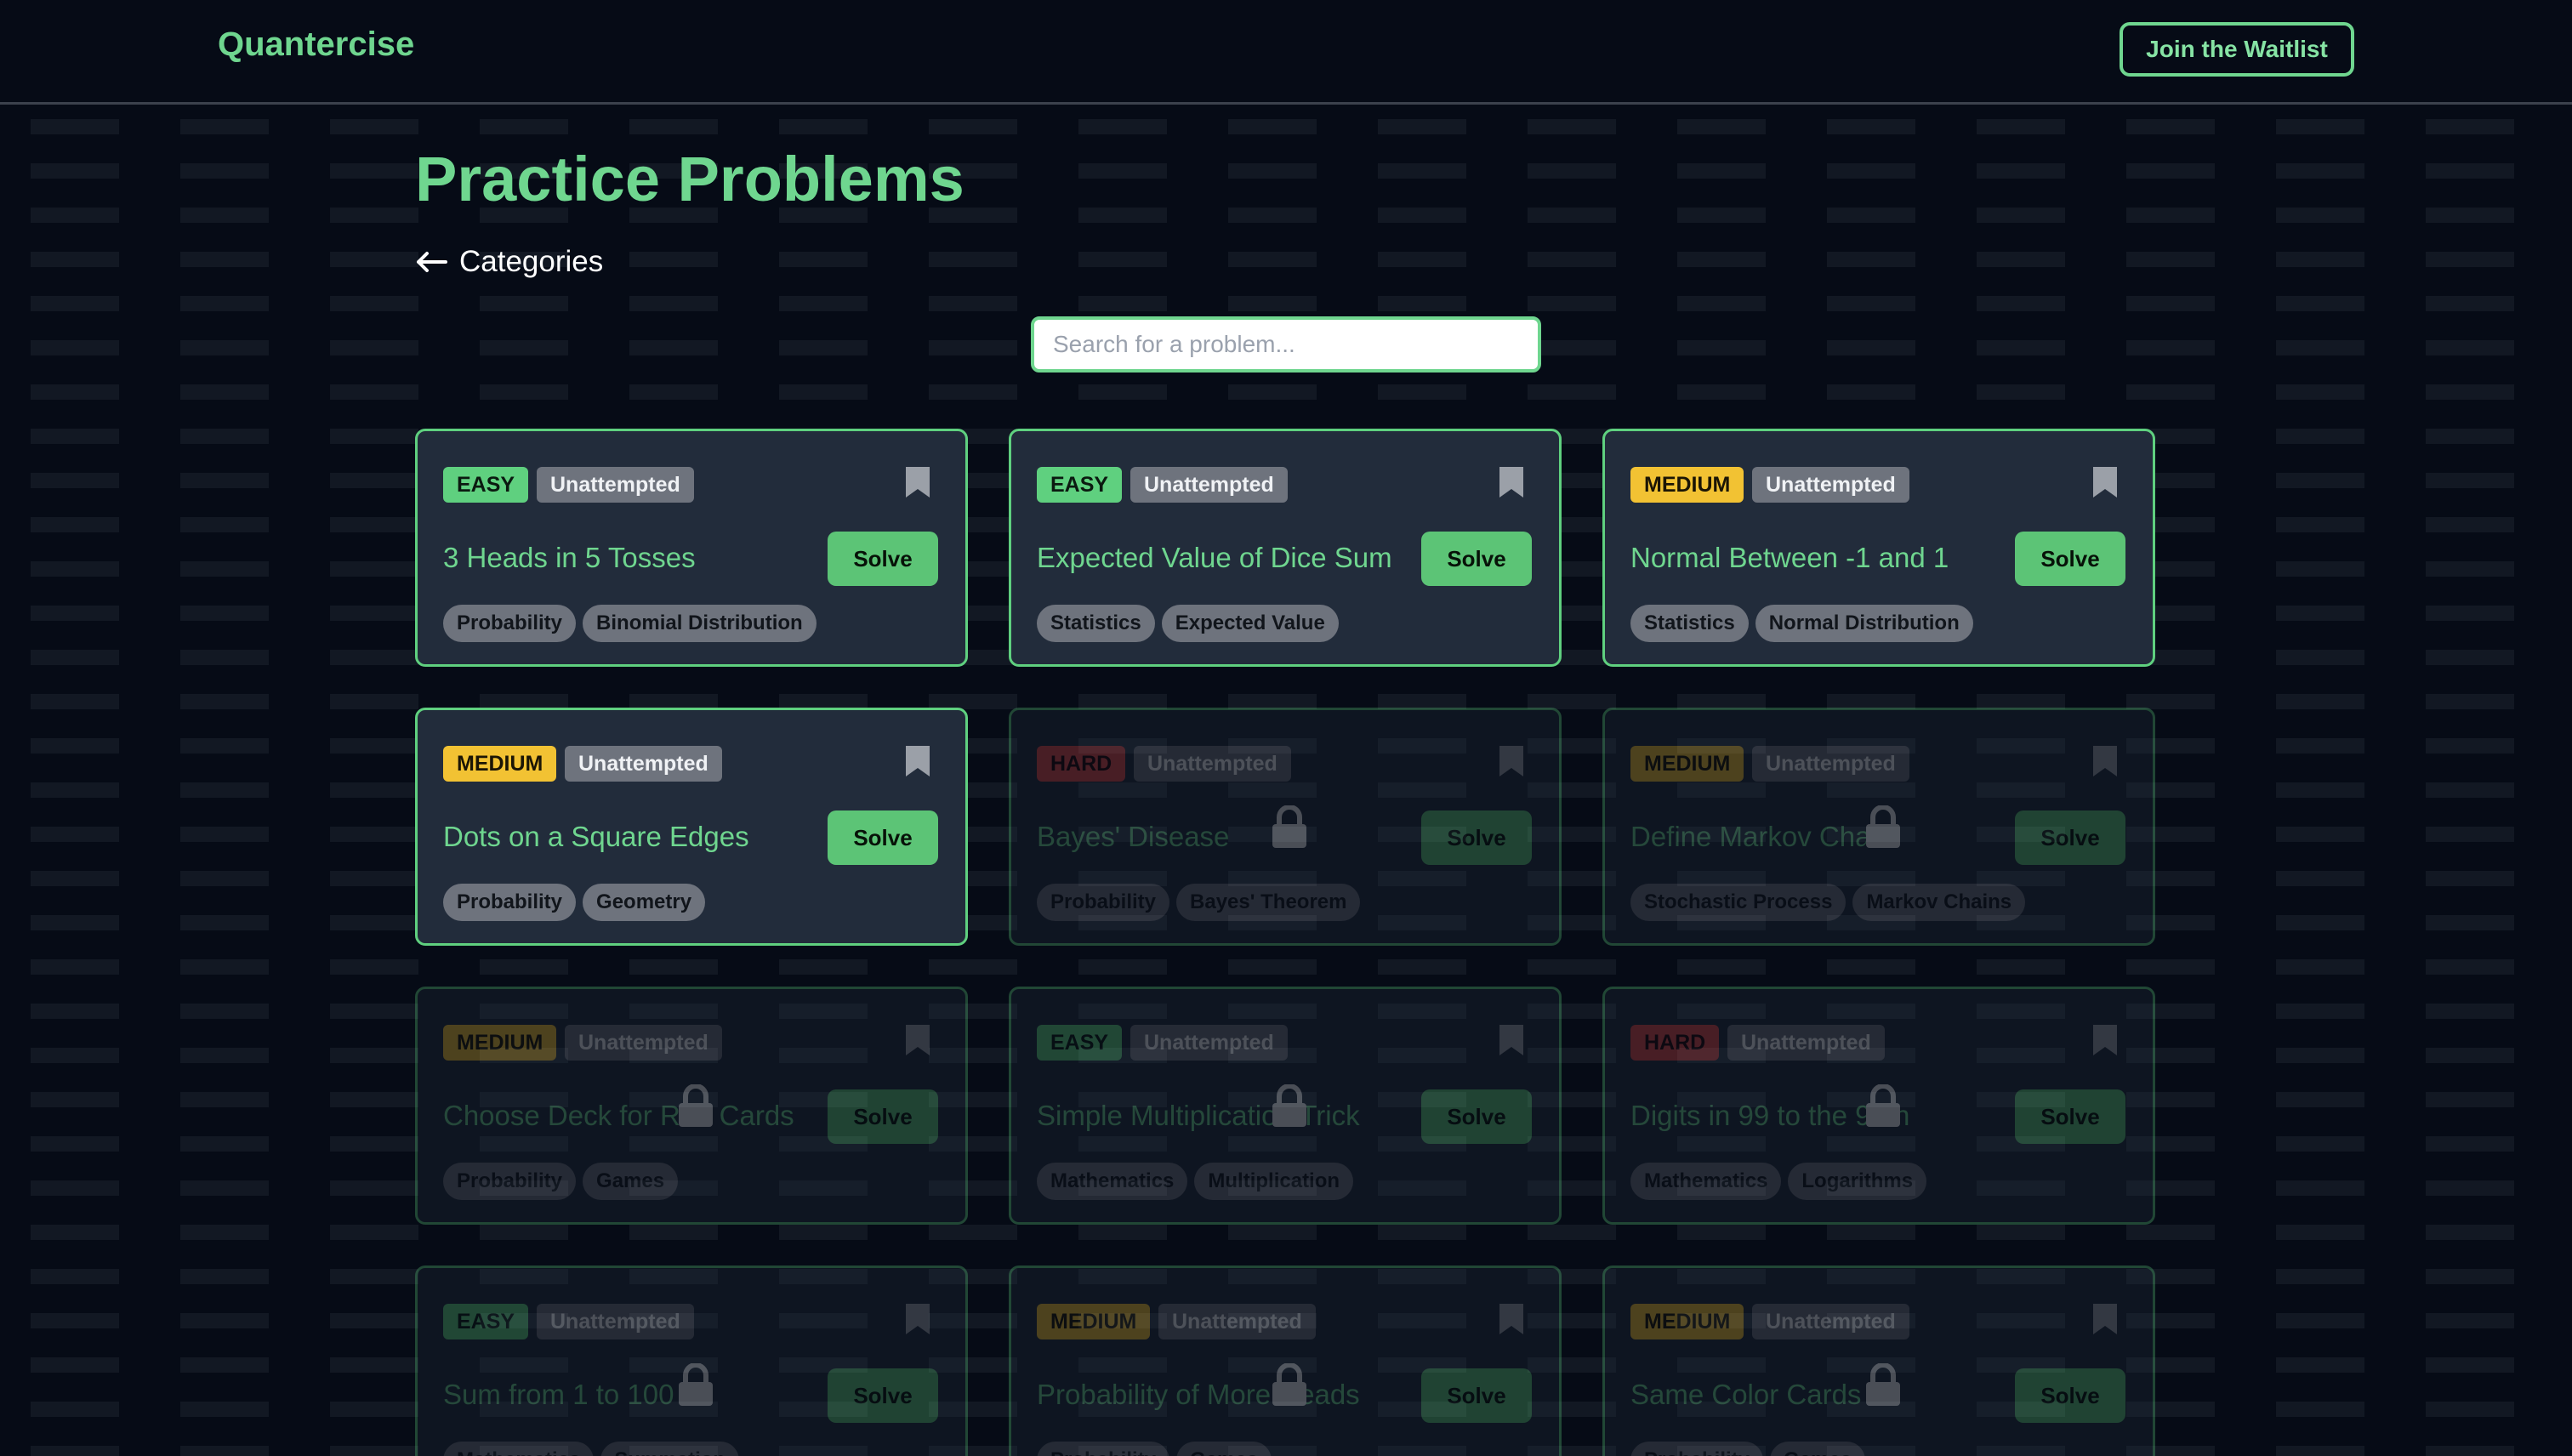  I want to click on problem-title: Dots on a Square Edges, so click(596, 837).